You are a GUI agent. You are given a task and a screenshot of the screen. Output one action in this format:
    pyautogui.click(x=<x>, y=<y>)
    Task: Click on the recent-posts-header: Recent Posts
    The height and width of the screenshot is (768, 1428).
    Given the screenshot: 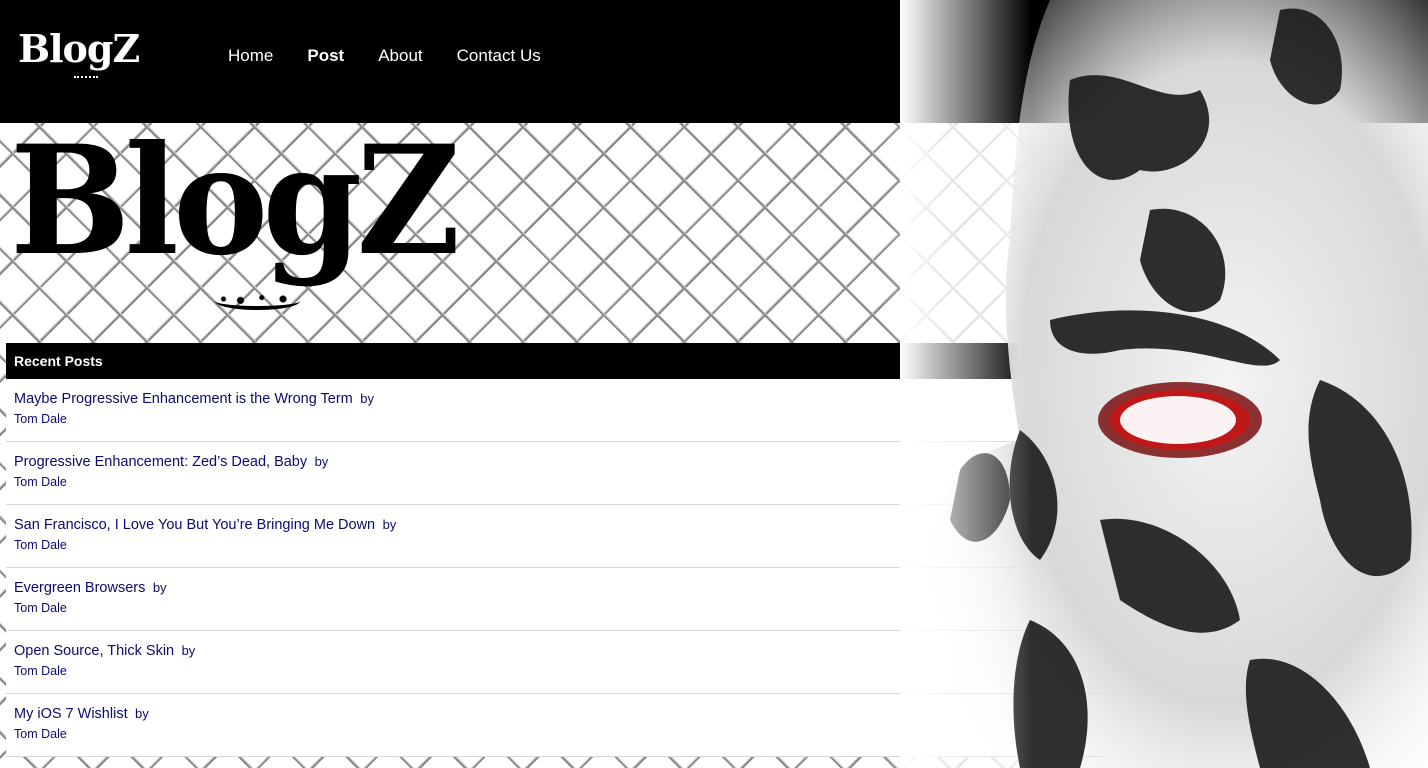 What is the action you would take?
    pyautogui.click(x=556, y=361)
    